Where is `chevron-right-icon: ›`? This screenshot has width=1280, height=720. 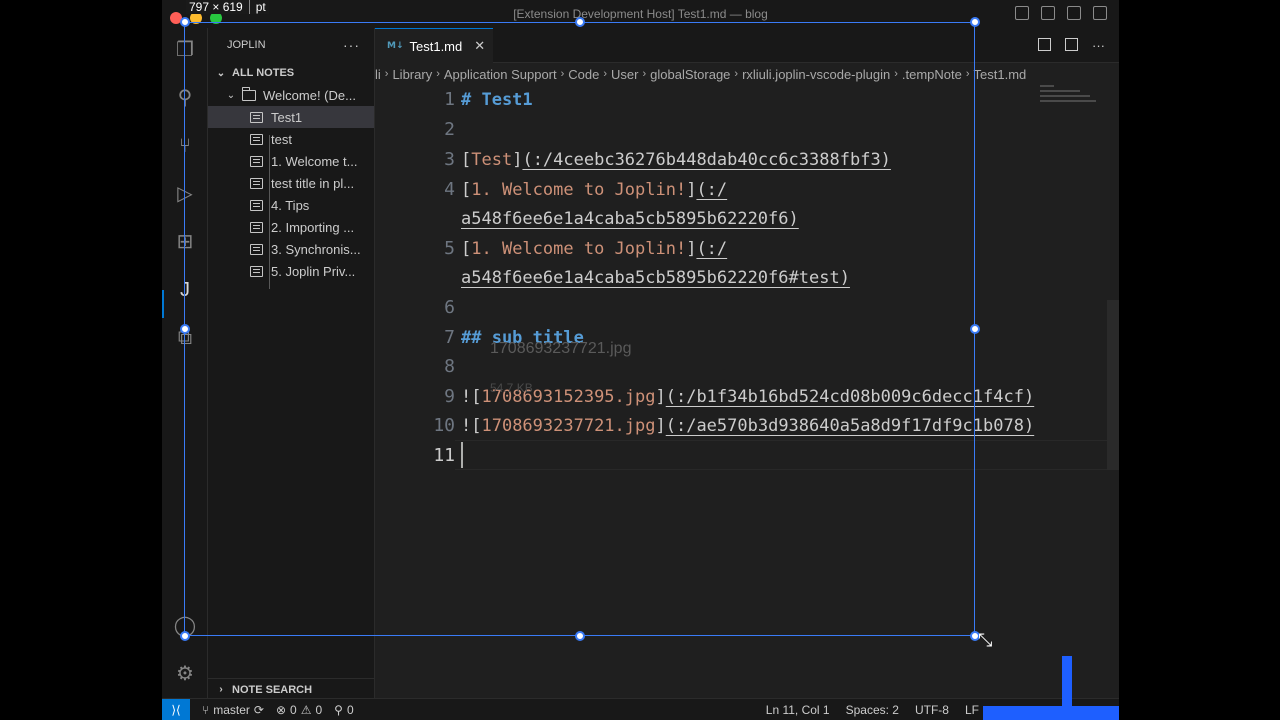
chevron-right-icon: › is located at coordinates (221, 689).